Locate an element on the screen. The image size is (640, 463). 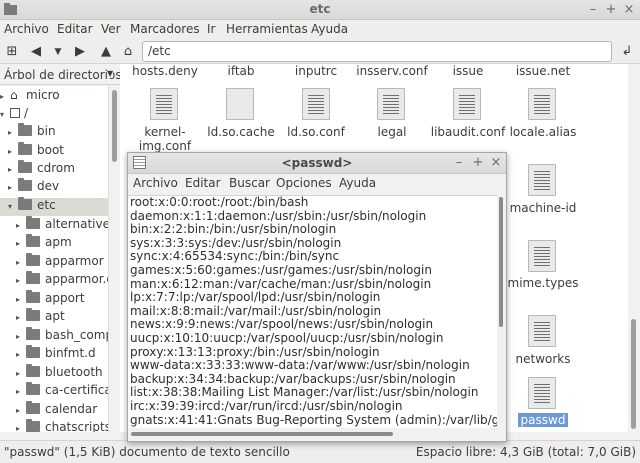
chevron-down-icon: ▼ is located at coordinates (110, 73).